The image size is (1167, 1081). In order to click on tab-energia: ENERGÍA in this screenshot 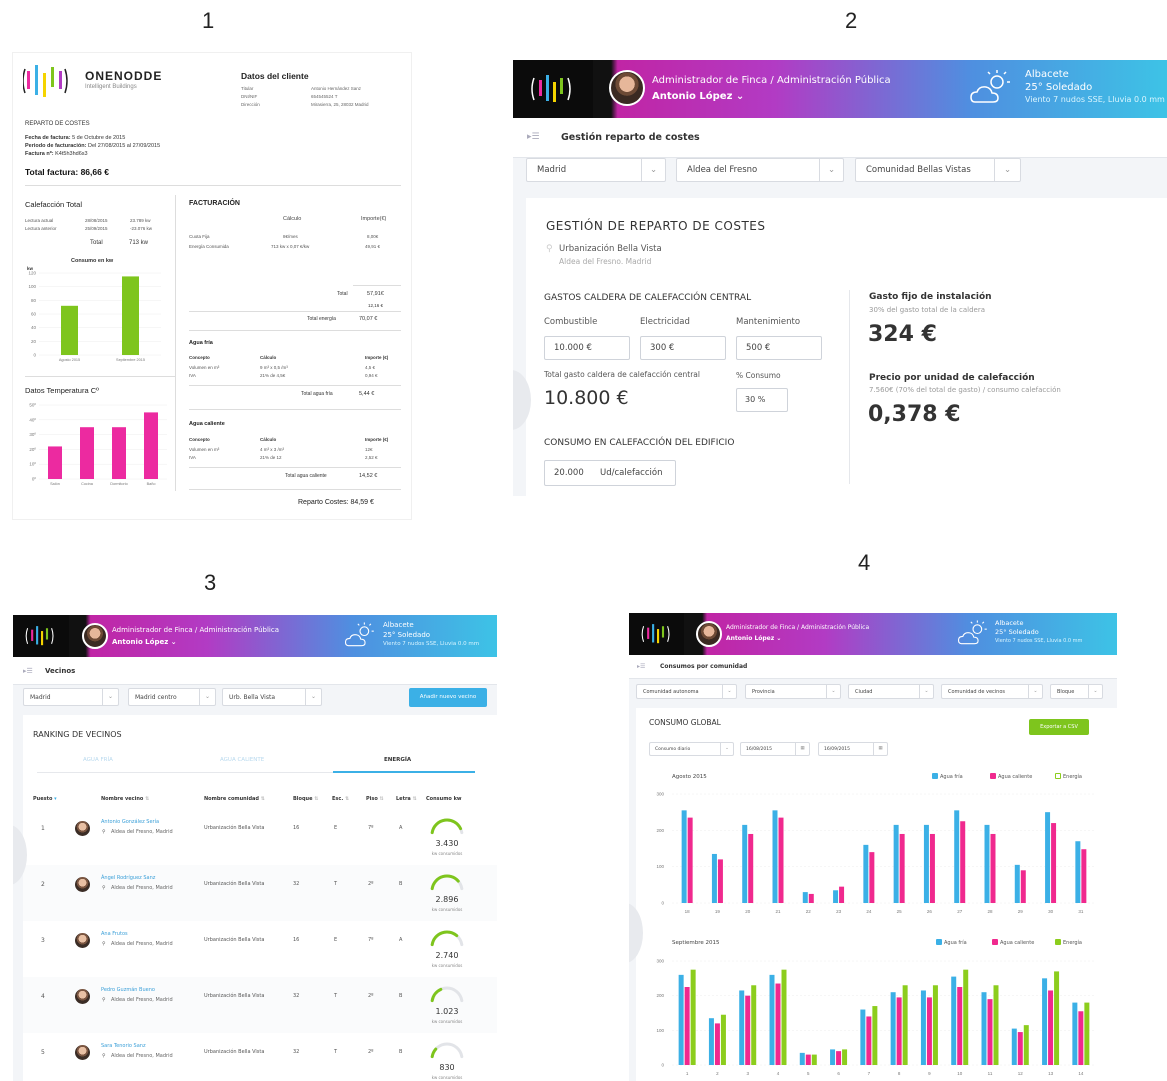, I will do `click(397, 760)`.